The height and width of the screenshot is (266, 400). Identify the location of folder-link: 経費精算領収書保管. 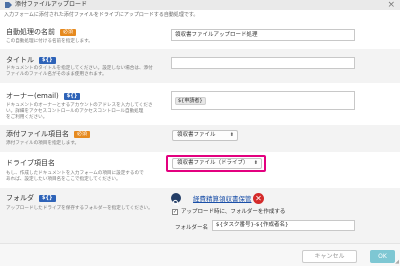
(222, 199).